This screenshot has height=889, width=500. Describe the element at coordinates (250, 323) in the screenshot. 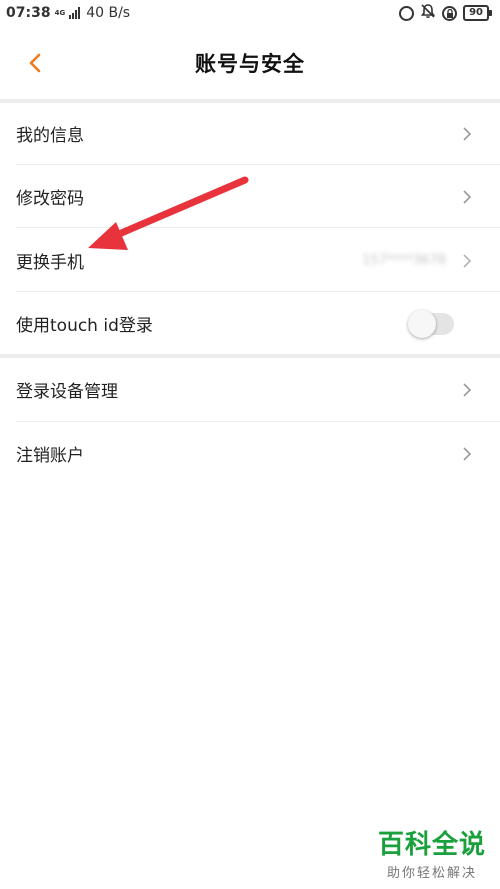

I see `row-touch-id: 使用touch id登录` at that location.